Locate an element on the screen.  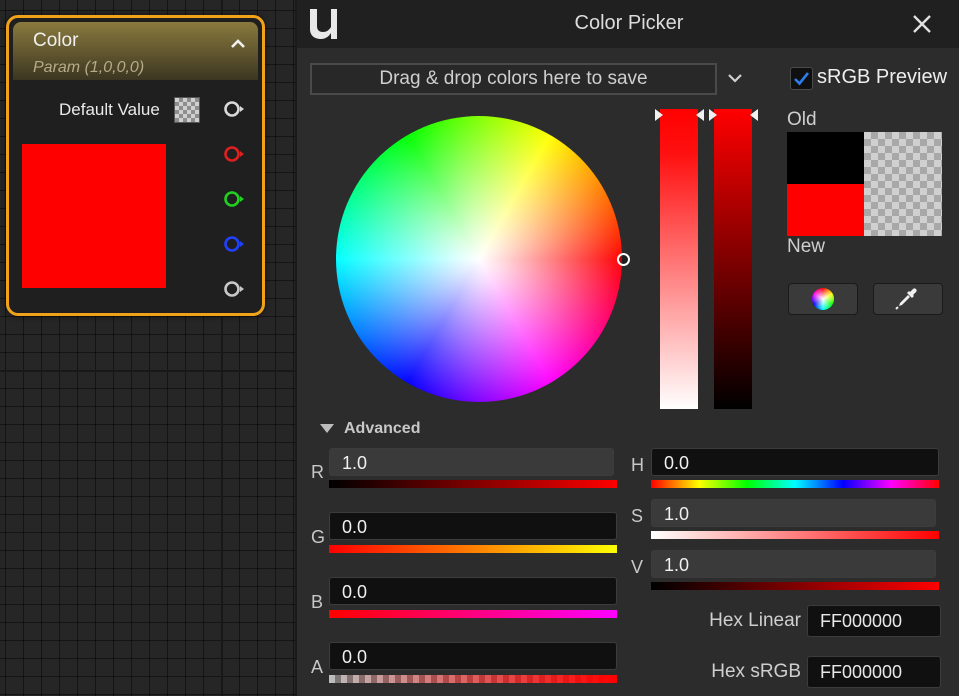
eyedropper-button is located at coordinates (908, 299).